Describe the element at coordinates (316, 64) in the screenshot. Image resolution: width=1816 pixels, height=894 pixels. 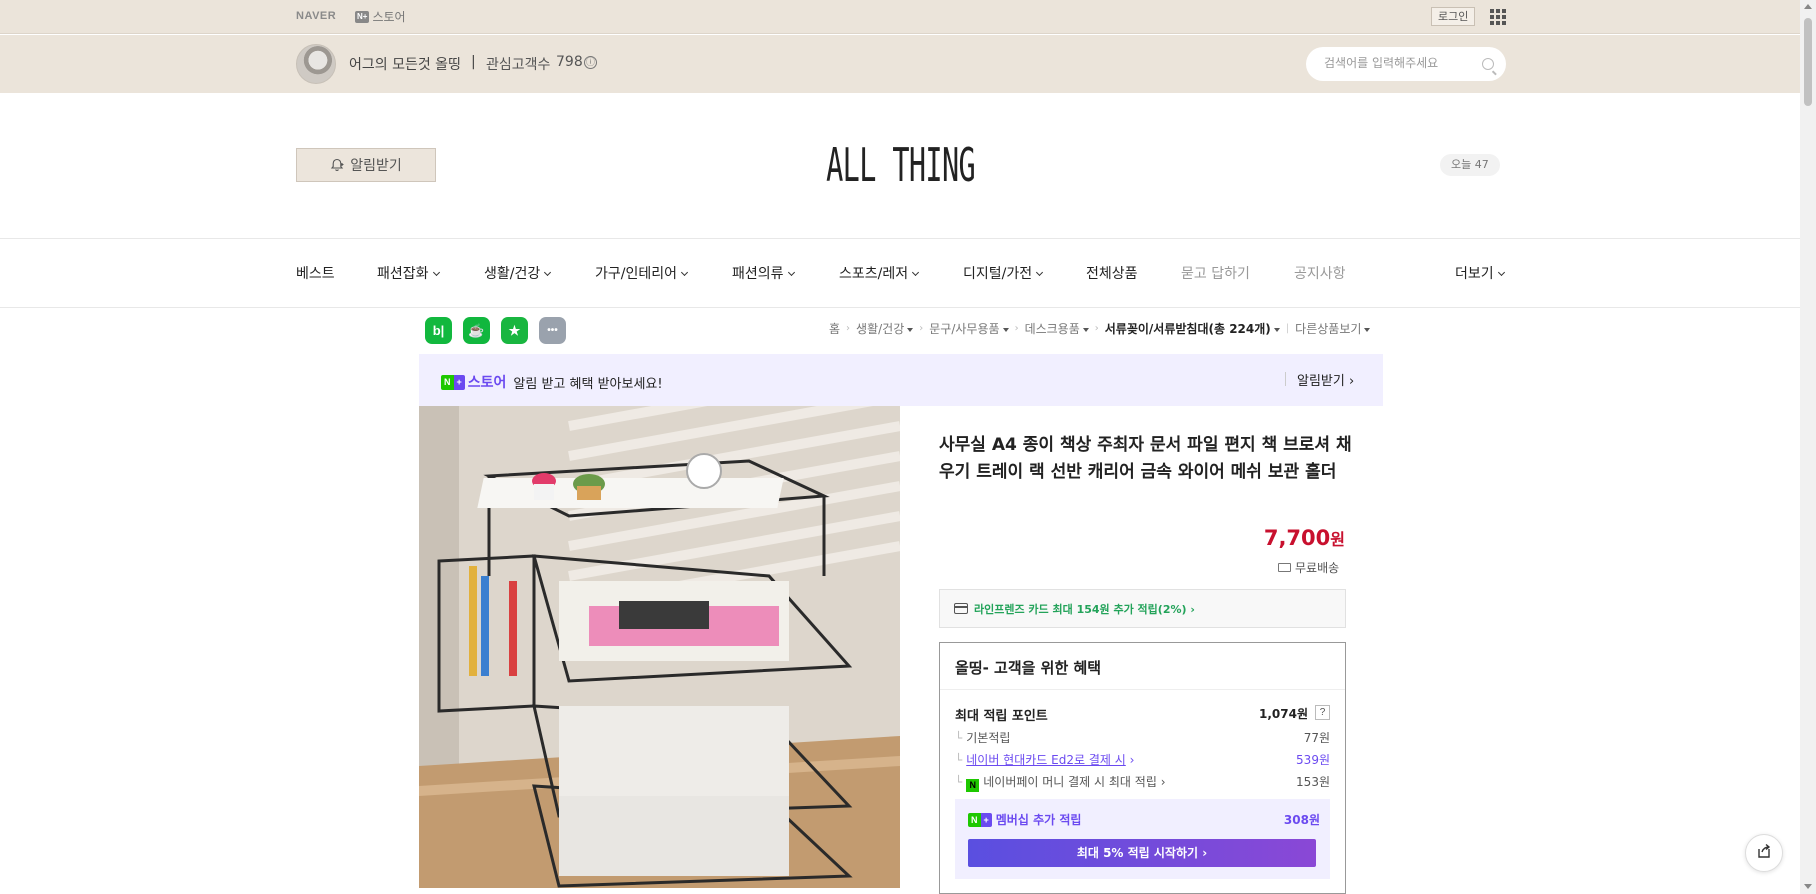
I see `avatar` at that location.